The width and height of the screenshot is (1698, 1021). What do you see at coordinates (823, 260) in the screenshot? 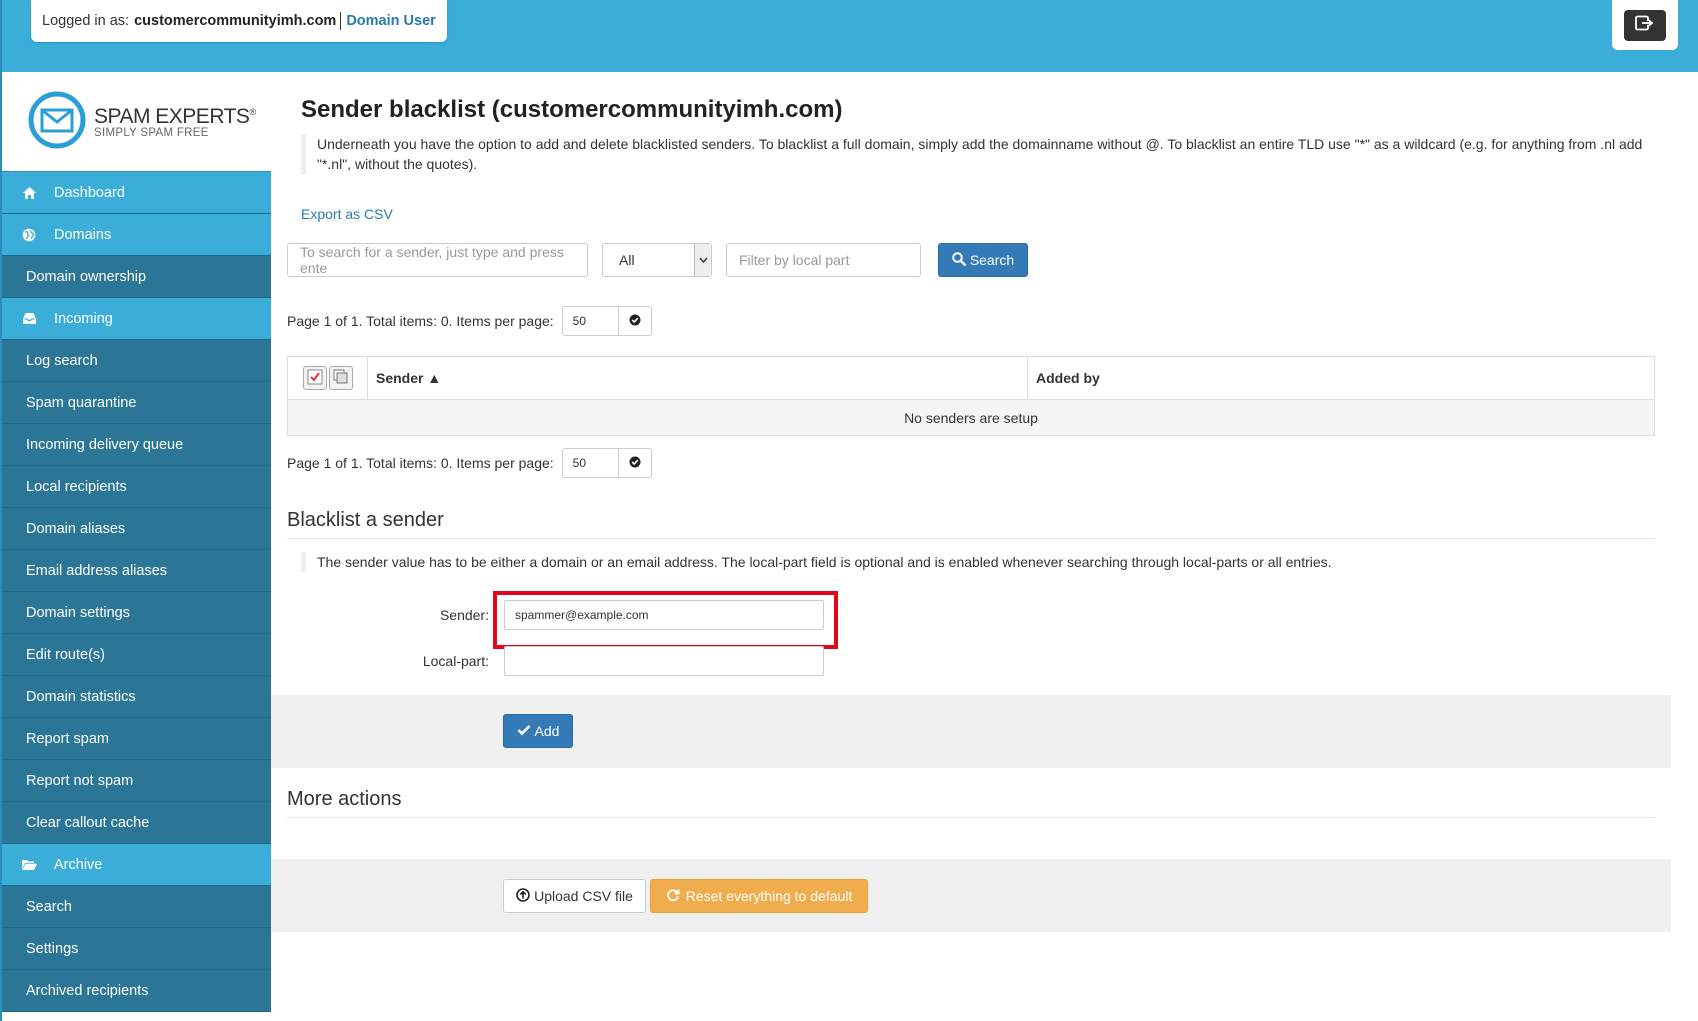
I see `local-part-filter-input: Filter by local part` at bounding box center [823, 260].